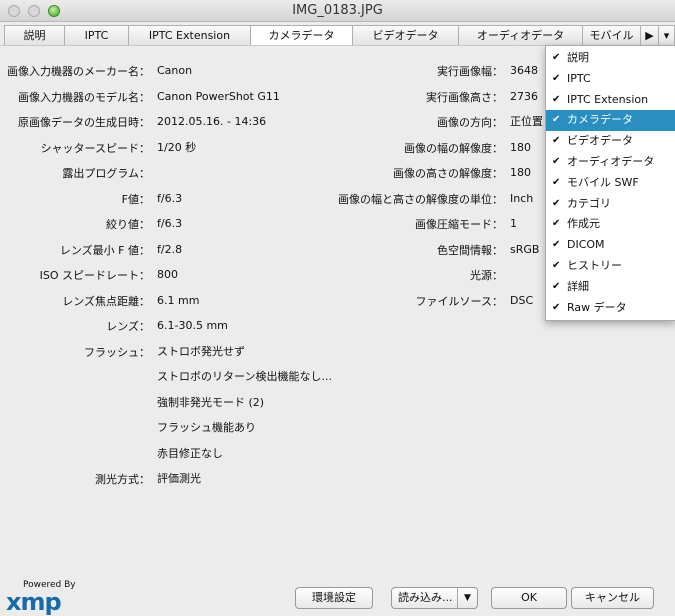 The height and width of the screenshot is (616, 675). I want to click on menu-item-label: オーディオデータ, so click(611, 161).